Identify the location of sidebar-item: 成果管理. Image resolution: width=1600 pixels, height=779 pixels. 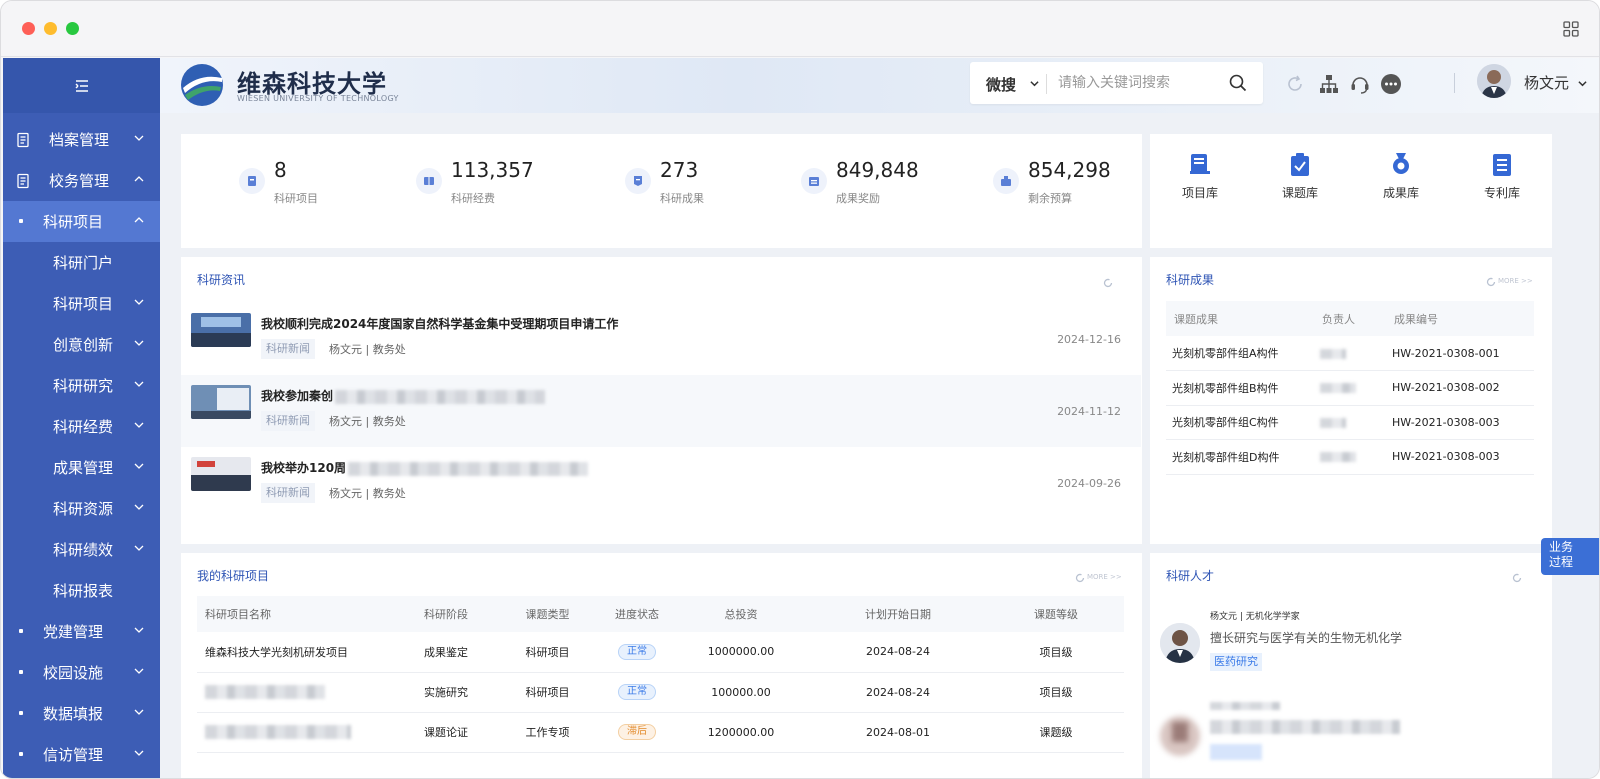
(81, 467).